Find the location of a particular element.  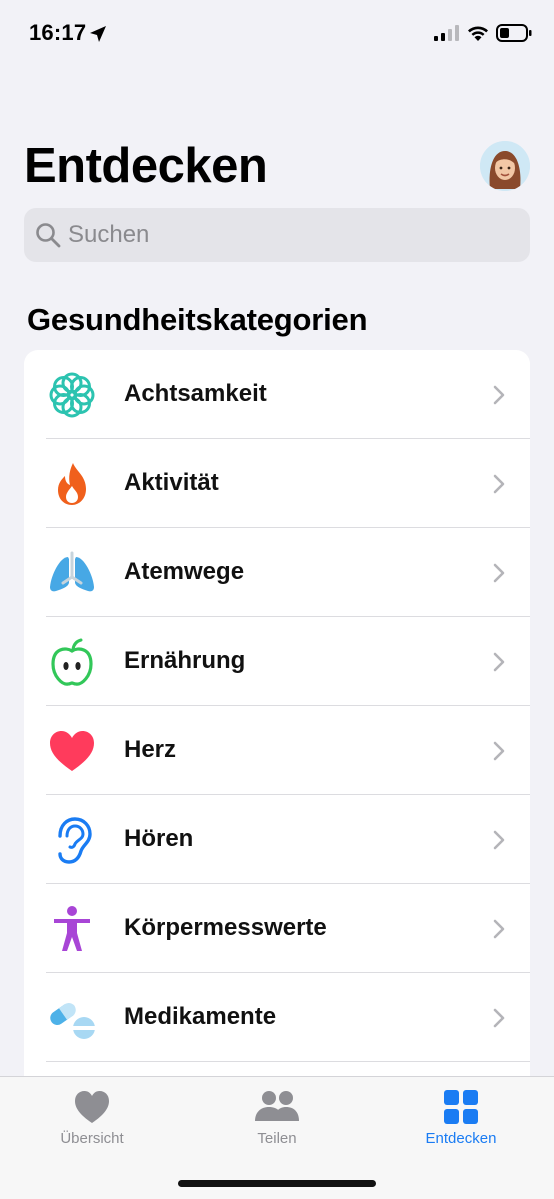

list-item-label: Atemwege is located at coordinates (184, 571).